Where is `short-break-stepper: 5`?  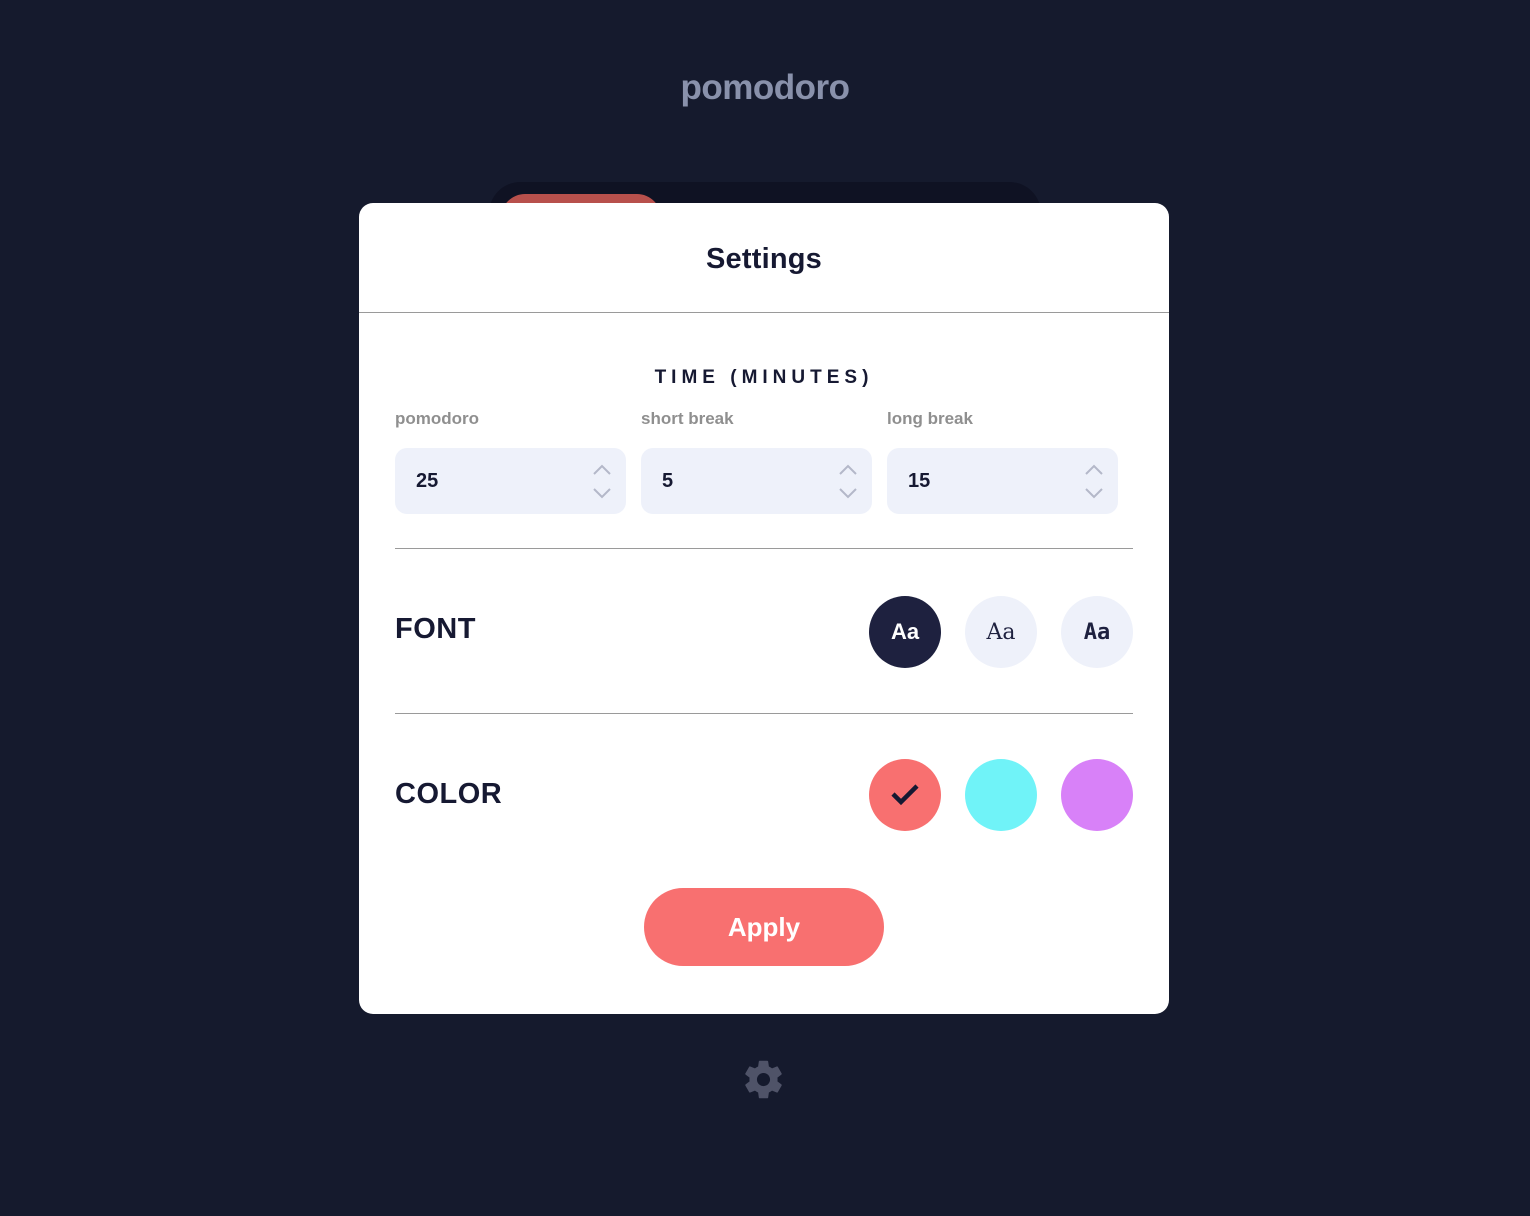
short-break-stepper: 5 is located at coordinates (756, 481).